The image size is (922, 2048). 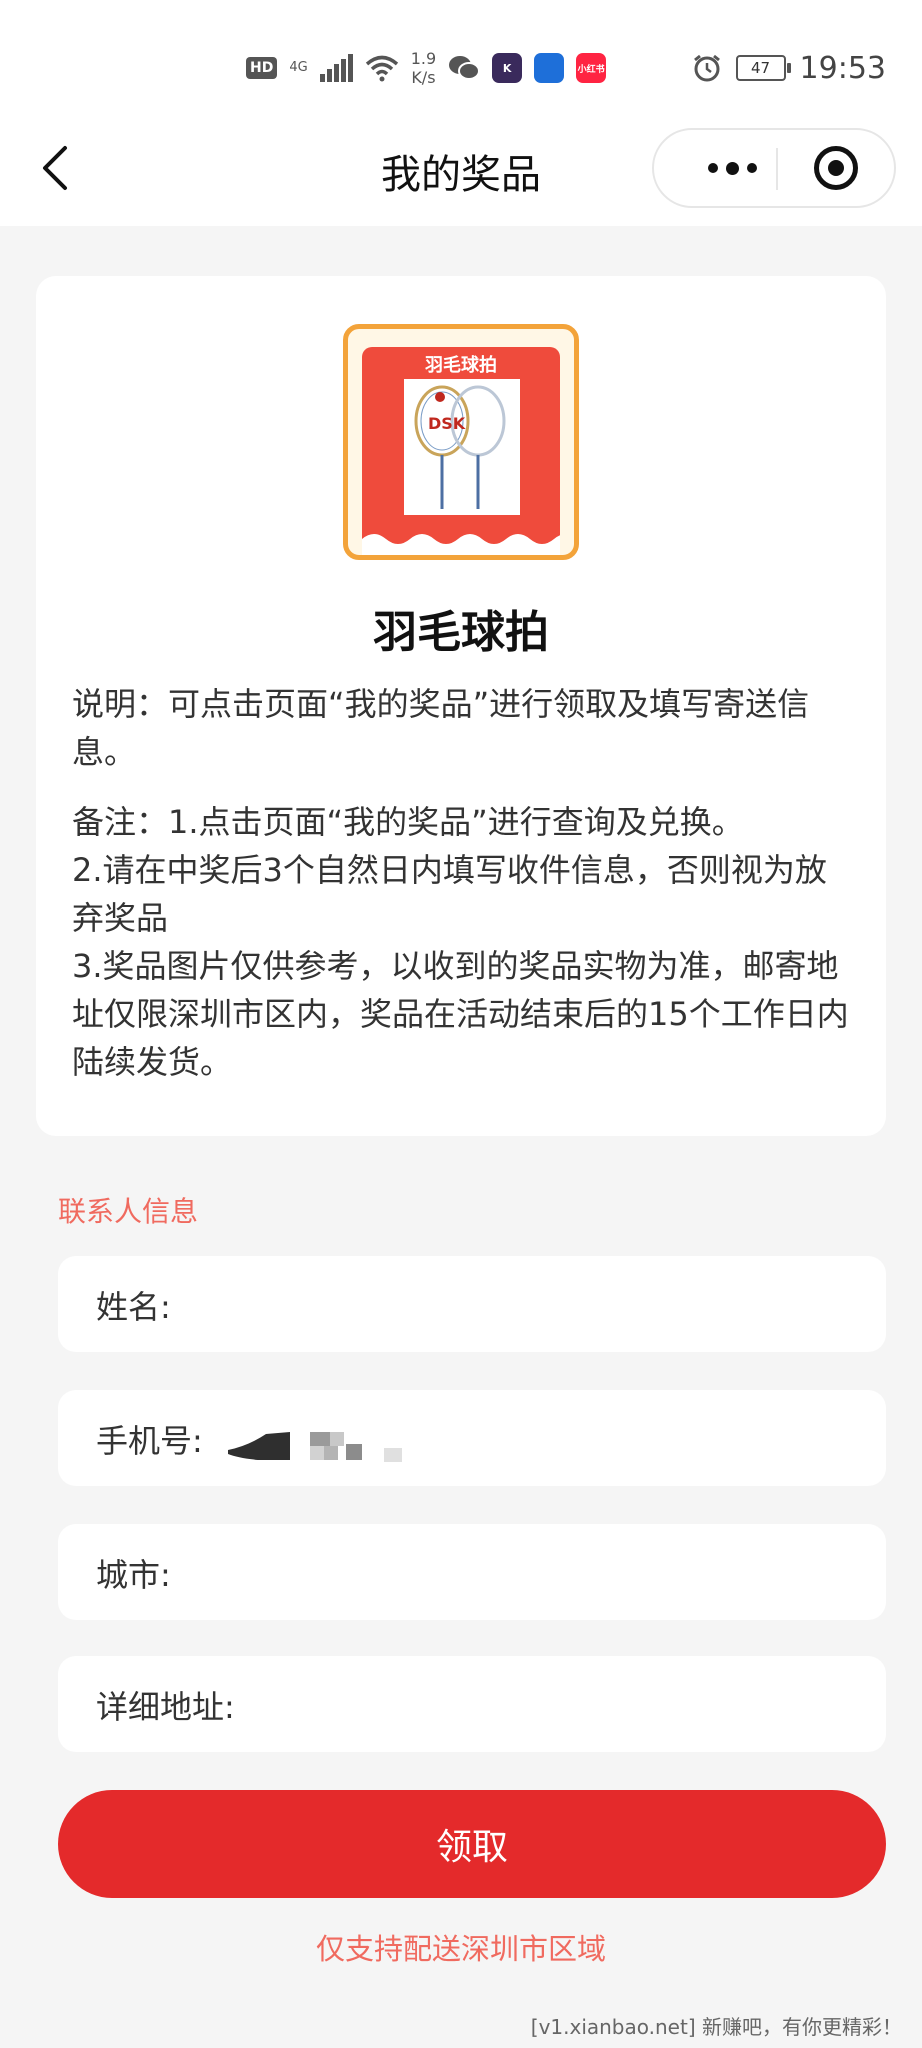 I want to click on claim-button: 领取, so click(x=472, y=1844).